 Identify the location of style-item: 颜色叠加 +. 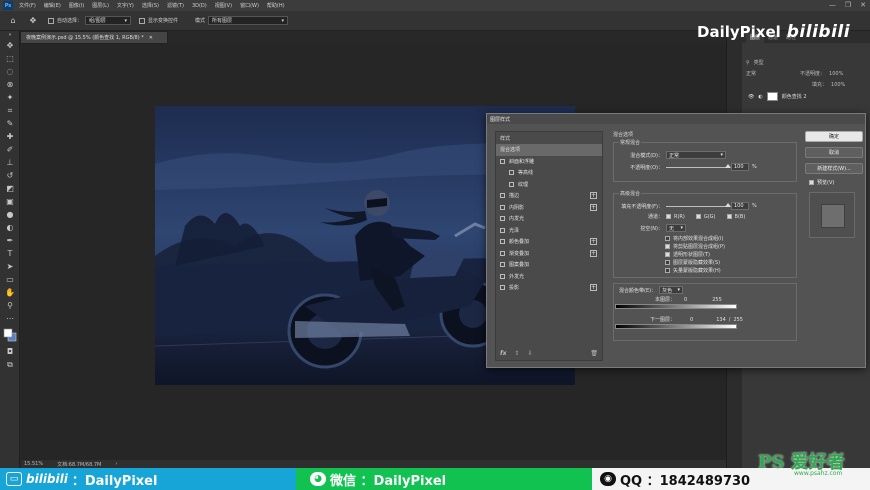
(549, 242).